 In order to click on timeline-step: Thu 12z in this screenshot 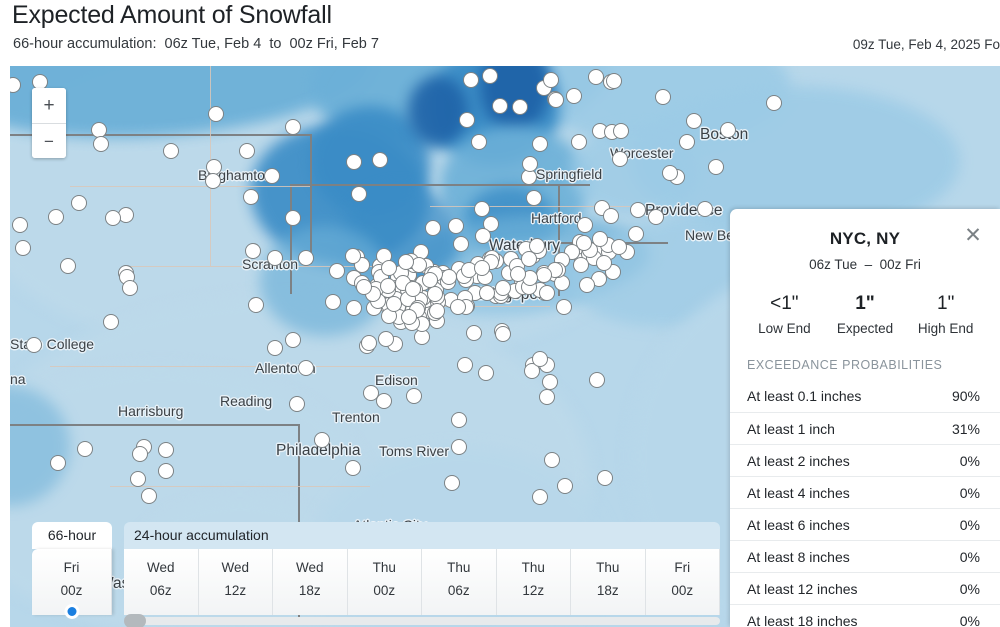, I will do `click(533, 582)`.